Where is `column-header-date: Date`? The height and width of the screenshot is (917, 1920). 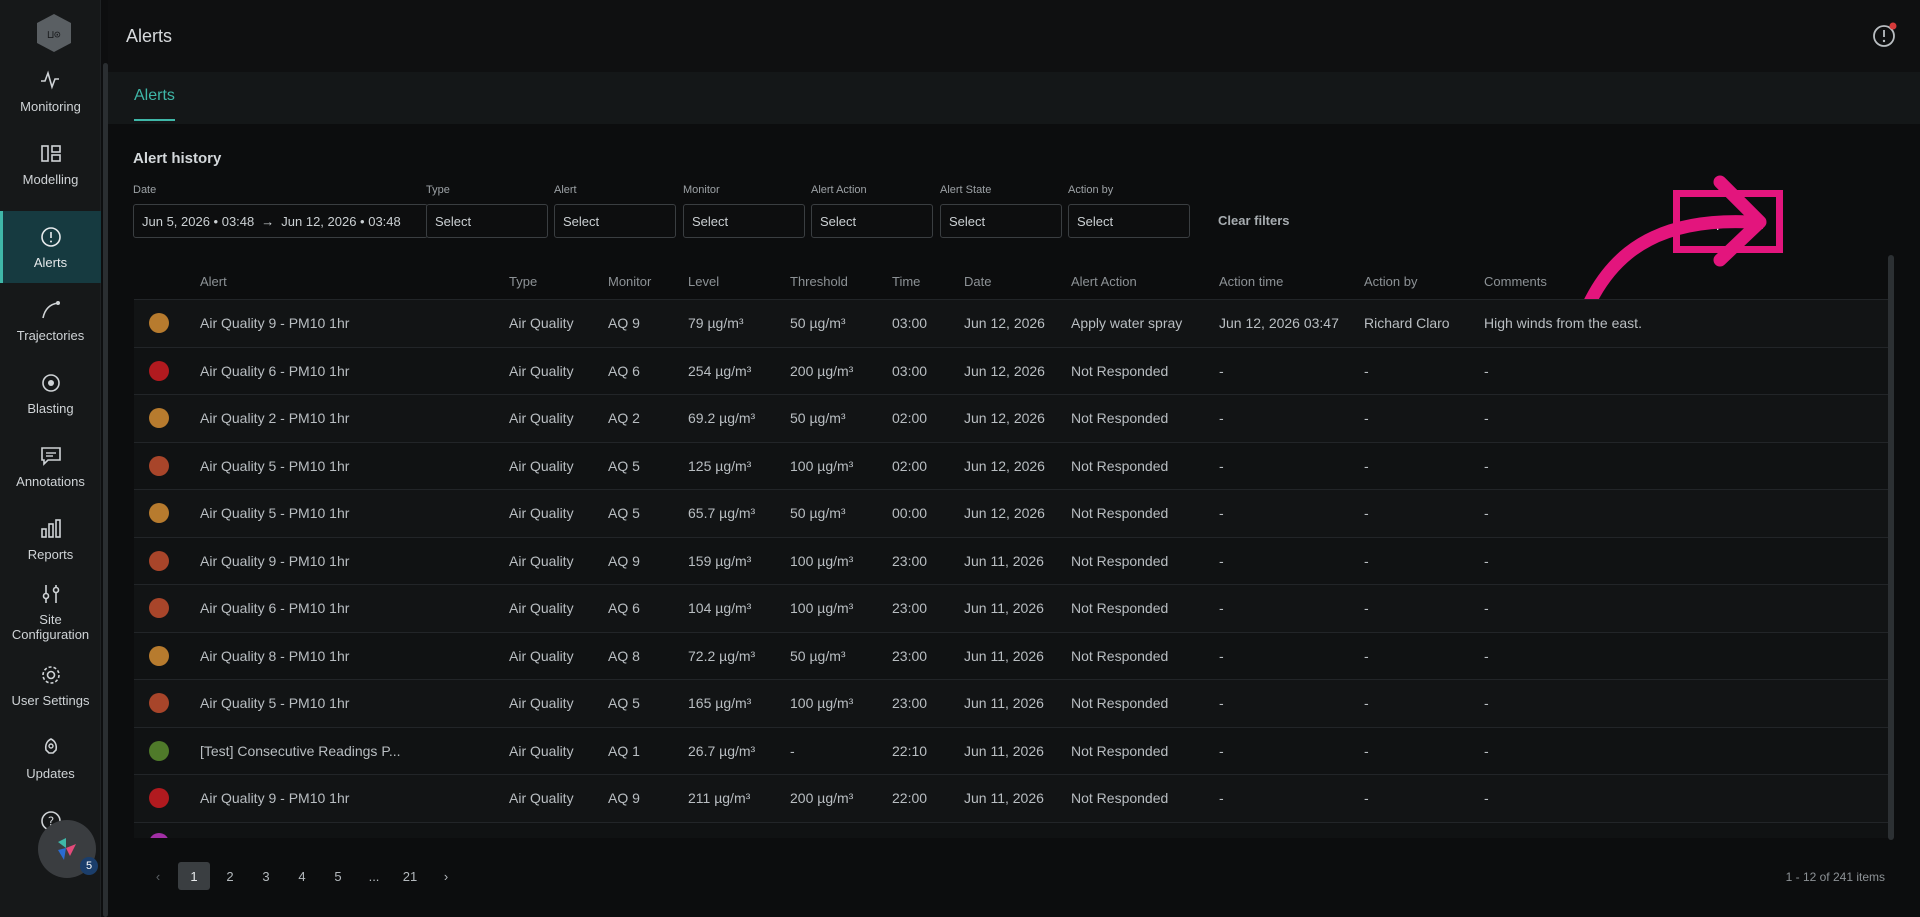
column-header-date: Date is located at coordinates (977, 281).